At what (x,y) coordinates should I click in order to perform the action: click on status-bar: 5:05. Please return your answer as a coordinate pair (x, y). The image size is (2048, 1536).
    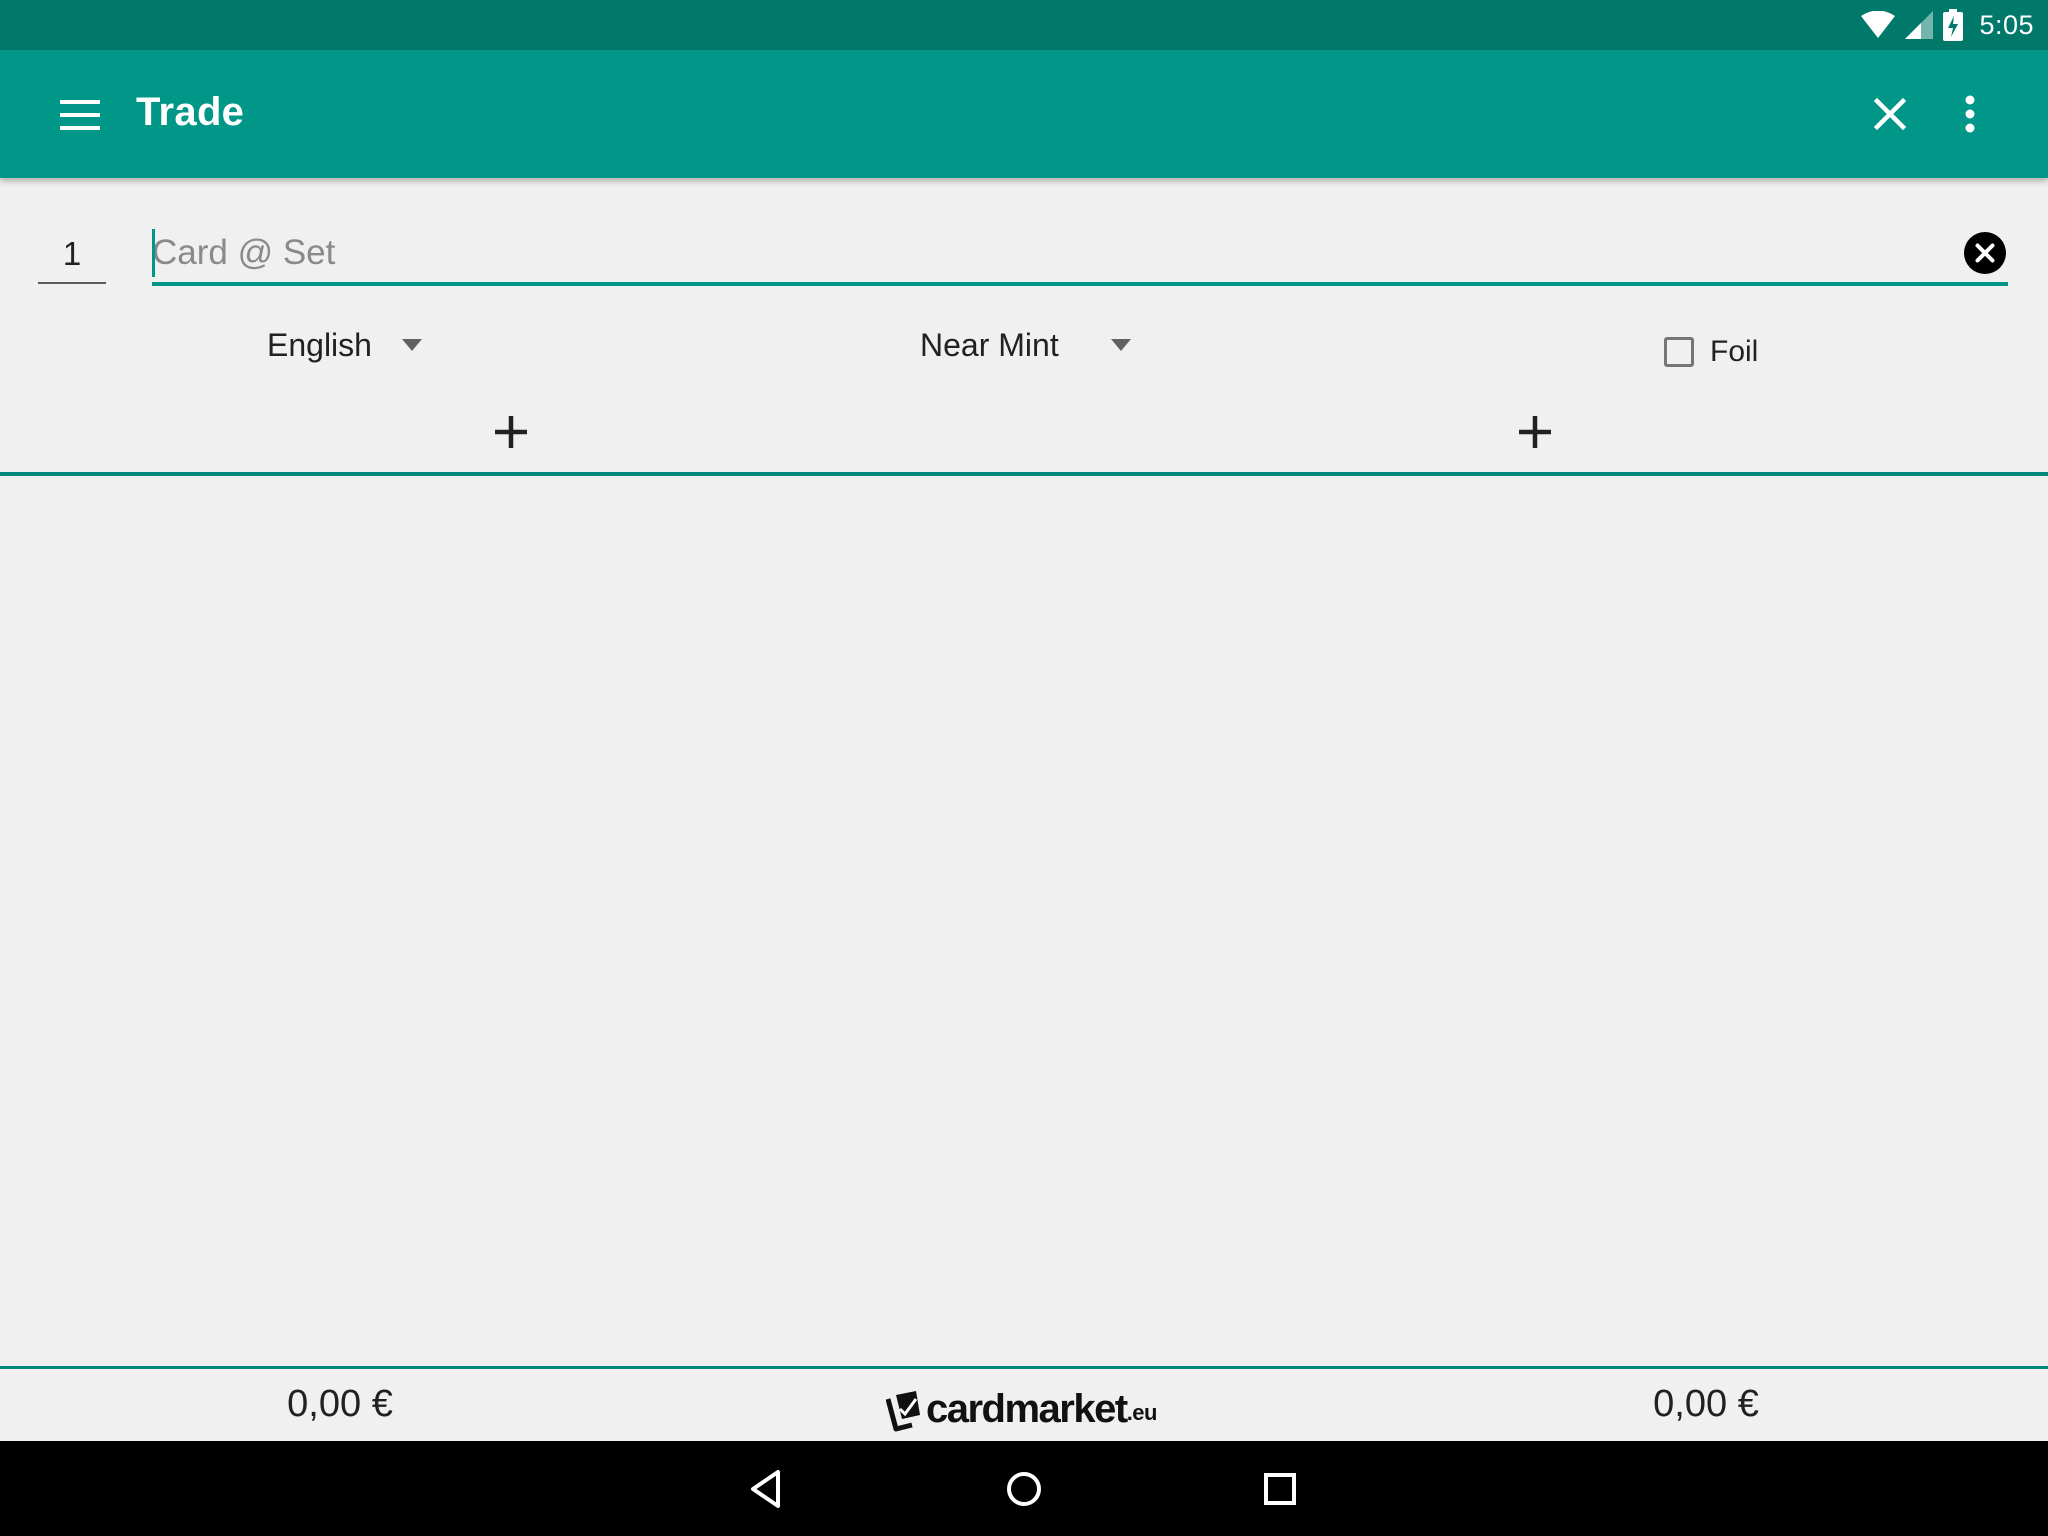
    Looking at the image, I should click on (1024, 25).